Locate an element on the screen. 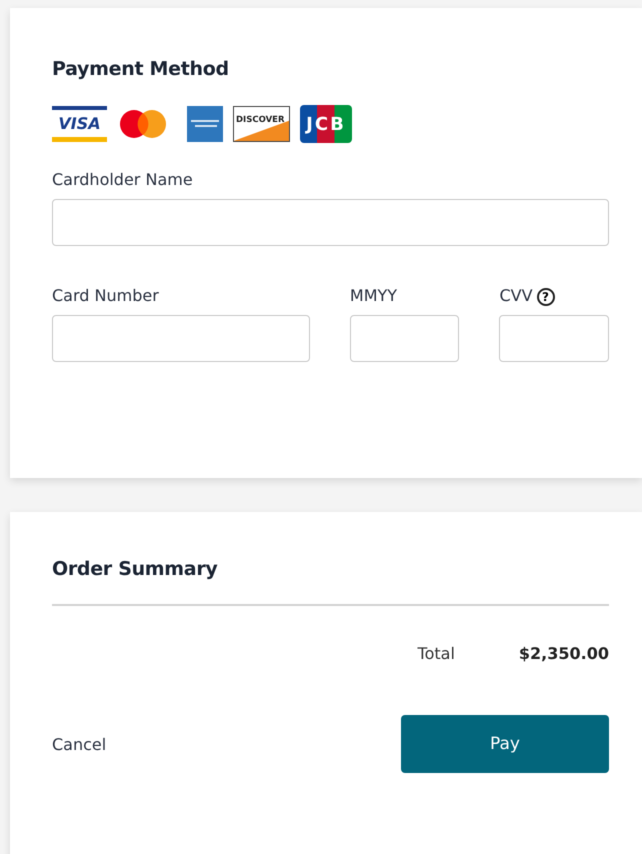  card-number-field is located at coordinates (181, 338).